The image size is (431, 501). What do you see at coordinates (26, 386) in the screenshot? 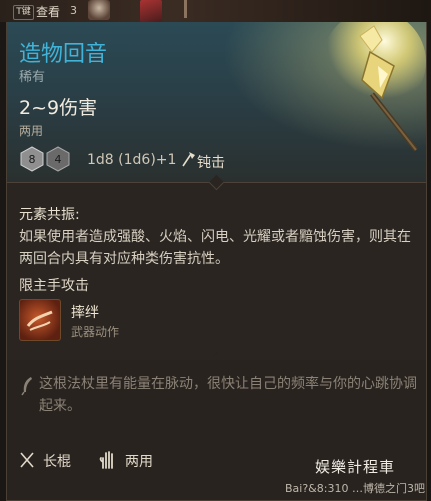
I see `quill-icon` at bounding box center [26, 386].